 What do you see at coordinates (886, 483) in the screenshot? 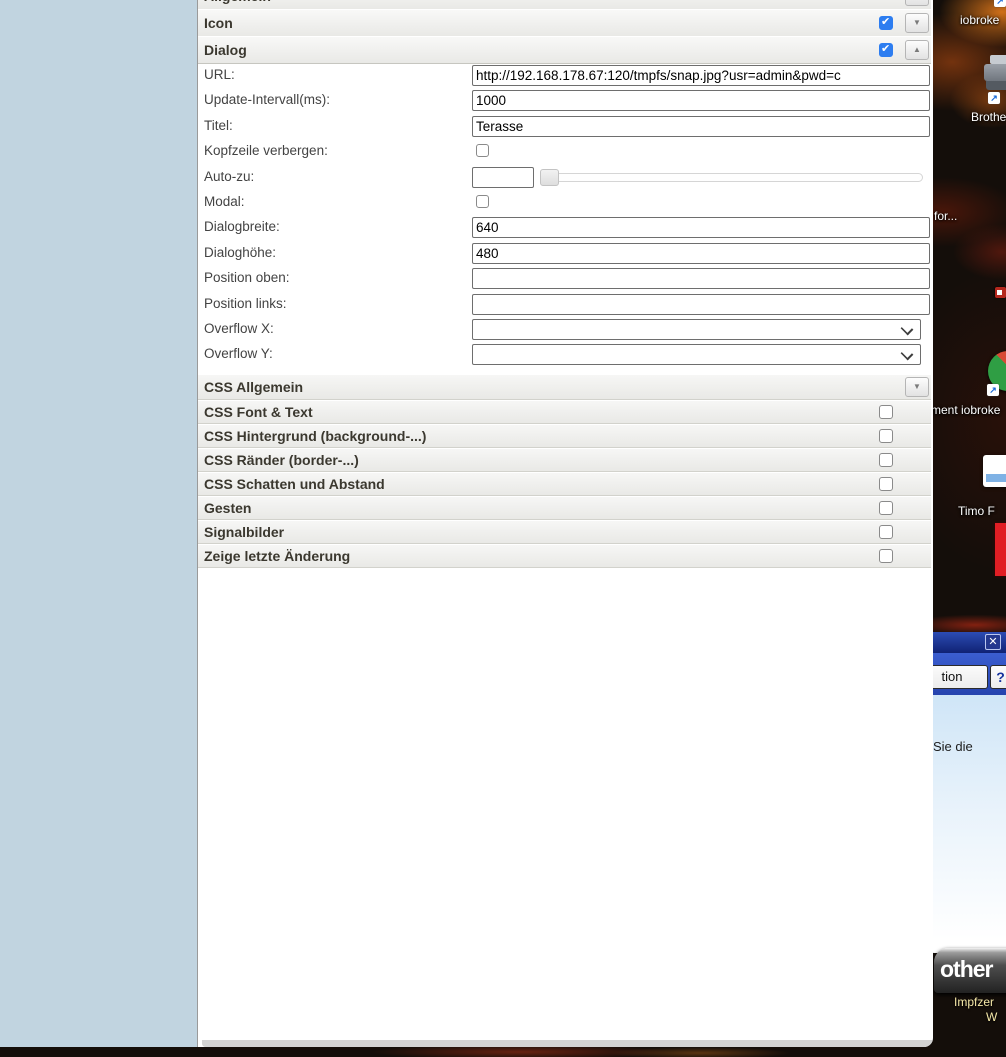
I see `css-schatten-checkbox` at bounding box center [886, 483].